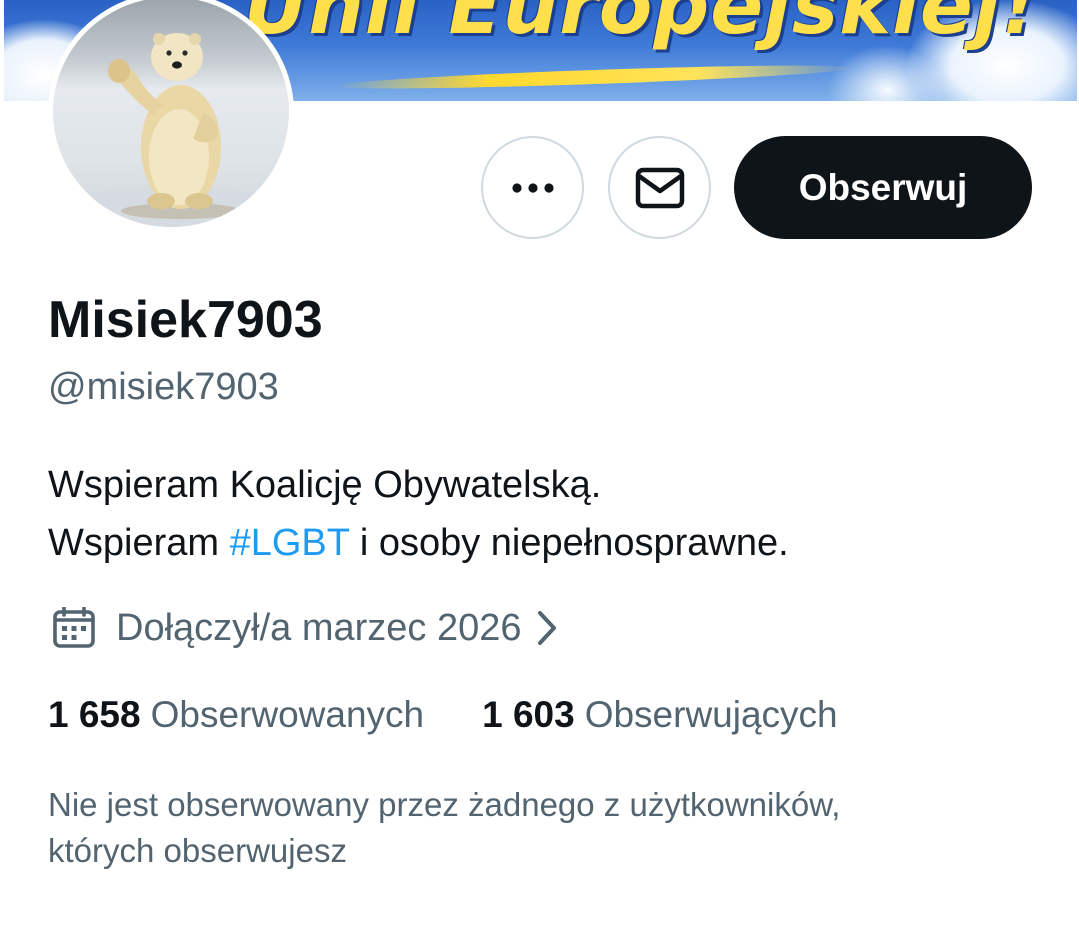  I want to click on joined-date: Dołączył/a marzec 2026, so click(303, 628).